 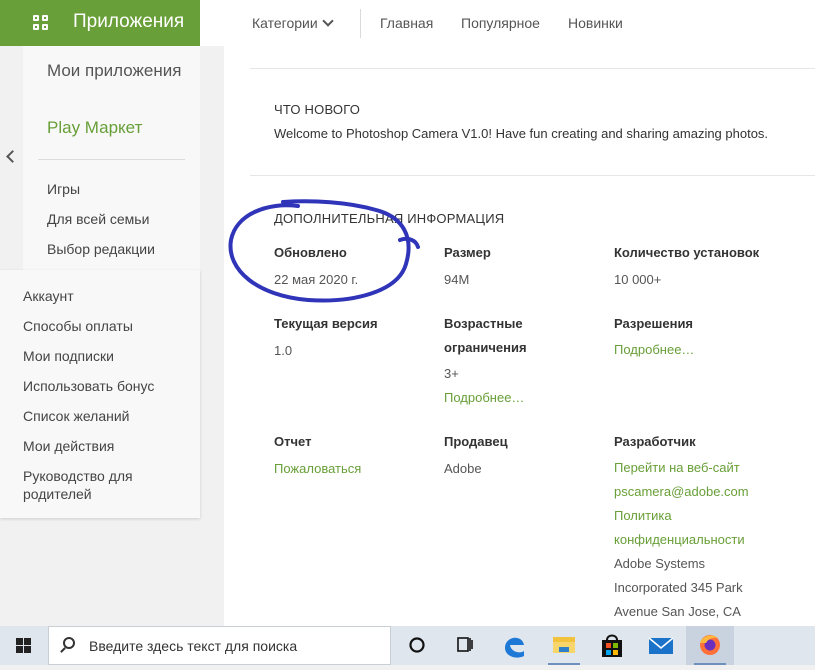 What do you see at coordinates (360, 23) in the screenshot?
I see `nav-divider` at bounding box center [360, 23].